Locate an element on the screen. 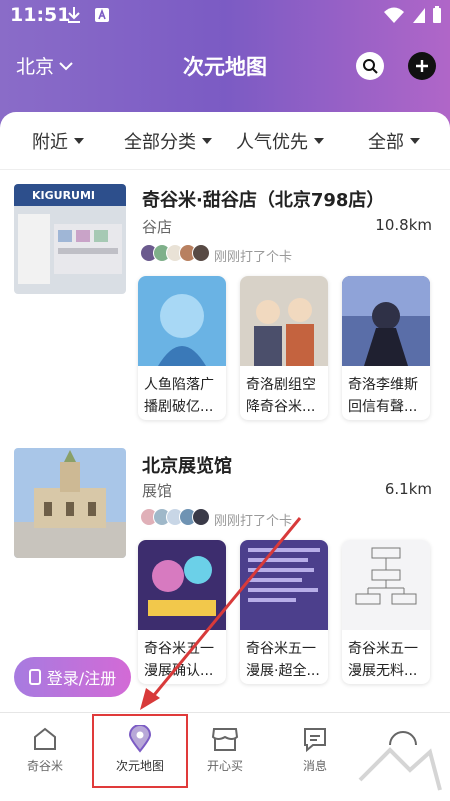  login-register-label: 登录/注册 is located at coordinates (81, 678).